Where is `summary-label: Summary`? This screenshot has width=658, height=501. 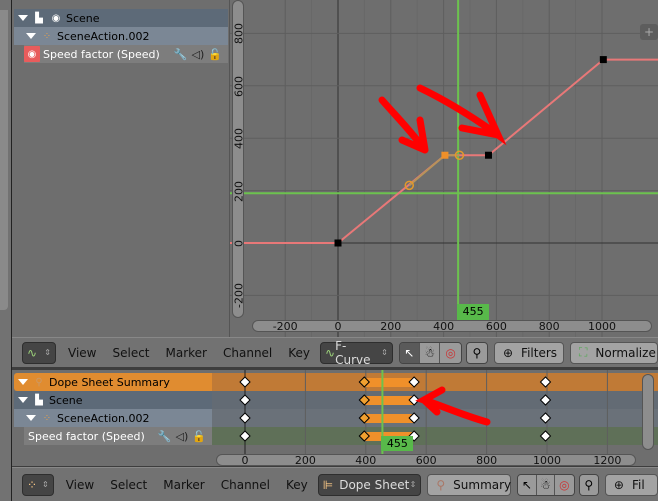 summary-label: Summary is located at coordinates (482, 484).